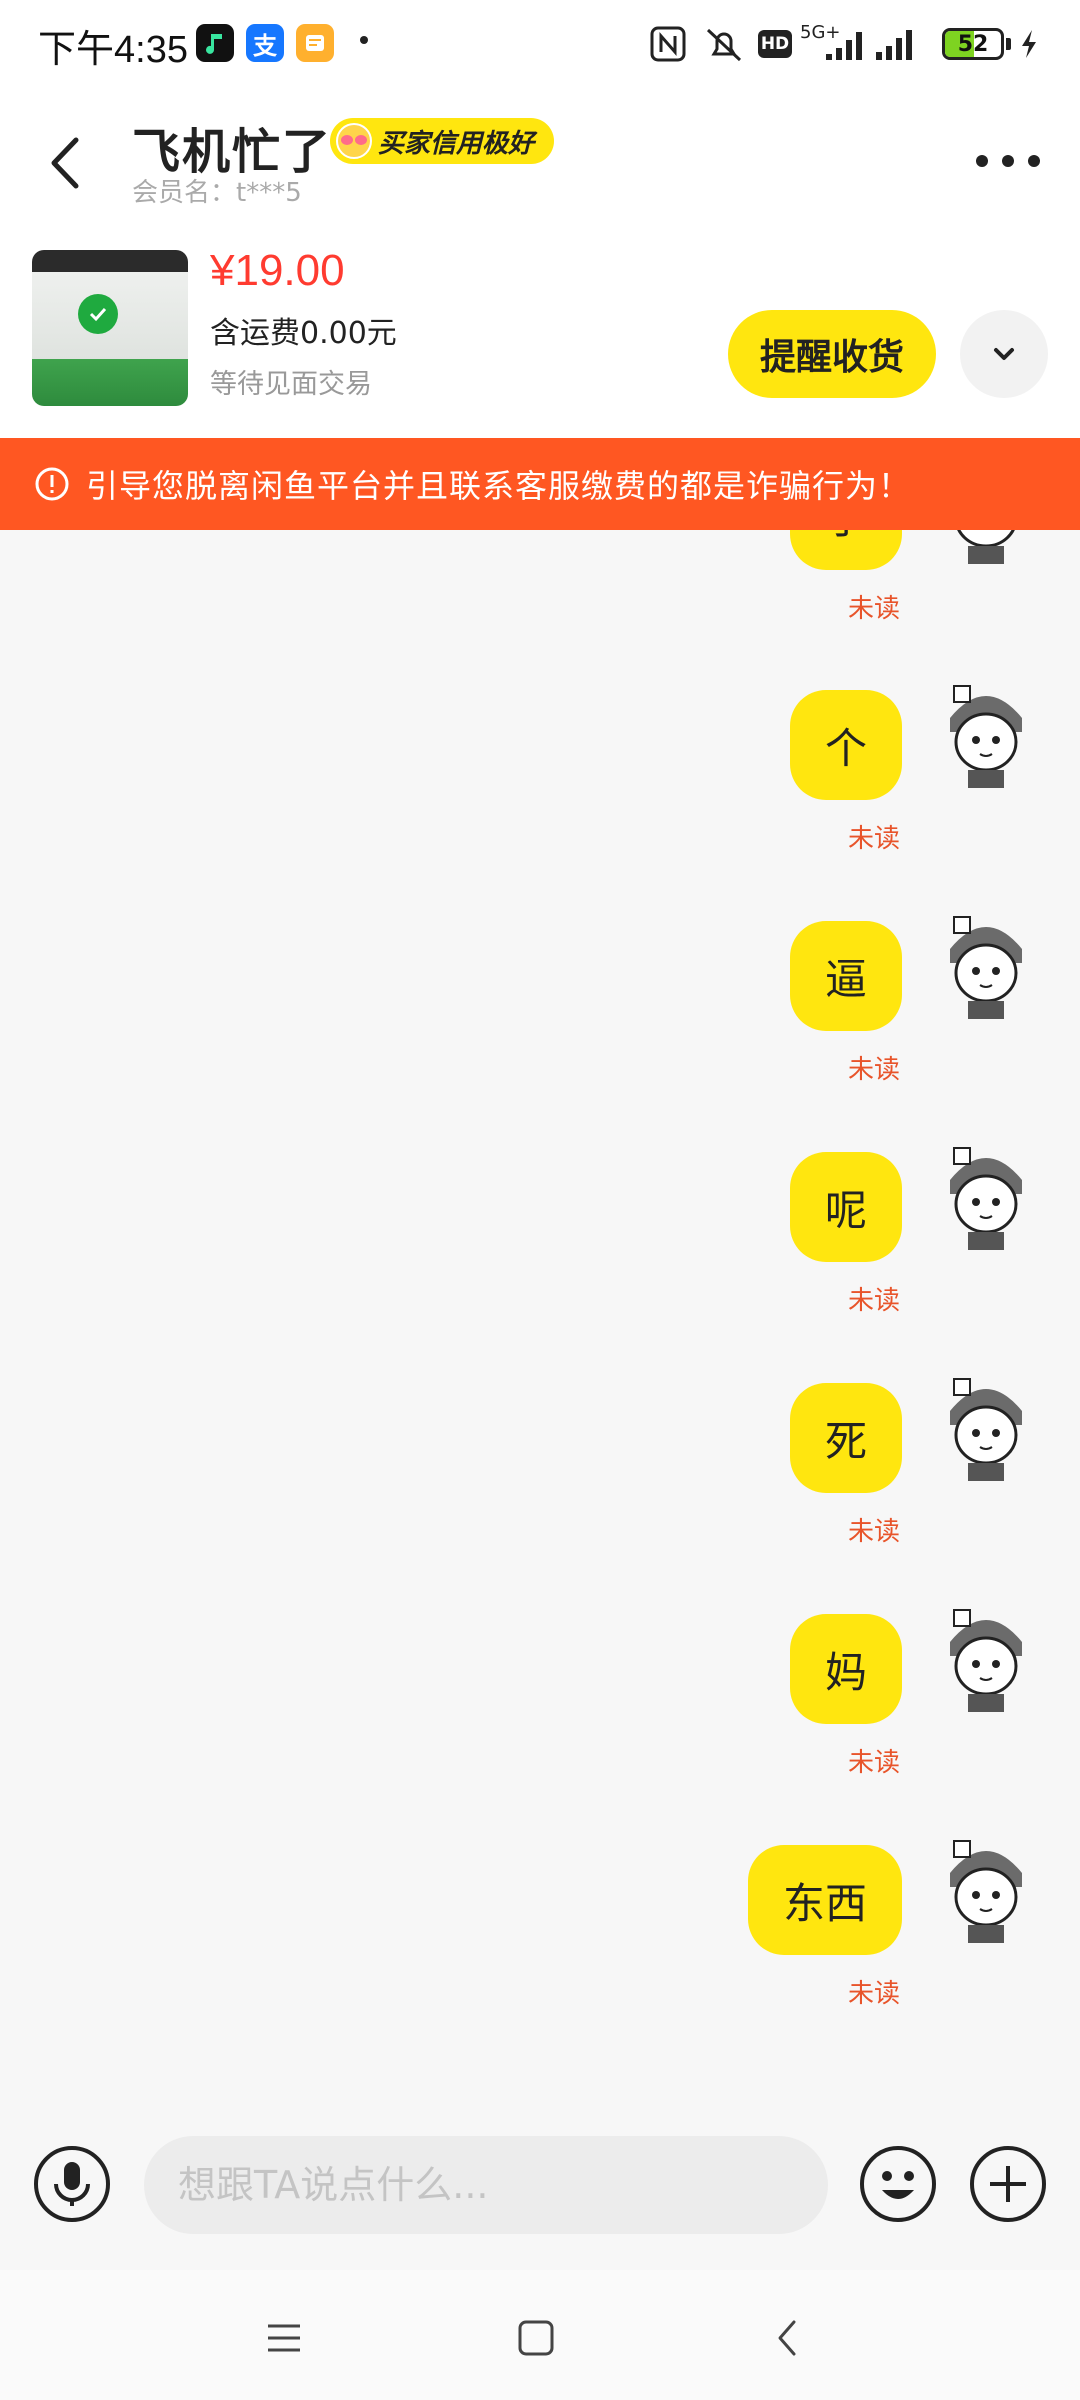 The height and width of the screenshot is (2400, 1080). I want to click on system-nav-bar, so click(540, 2335).